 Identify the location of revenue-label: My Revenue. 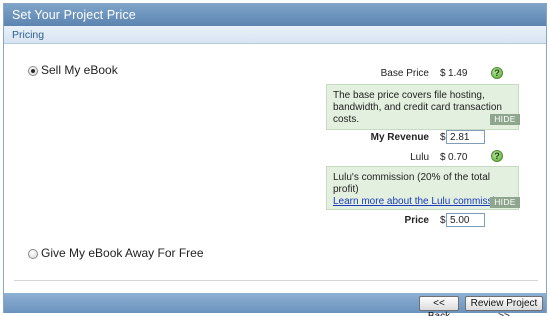
(399, 137).